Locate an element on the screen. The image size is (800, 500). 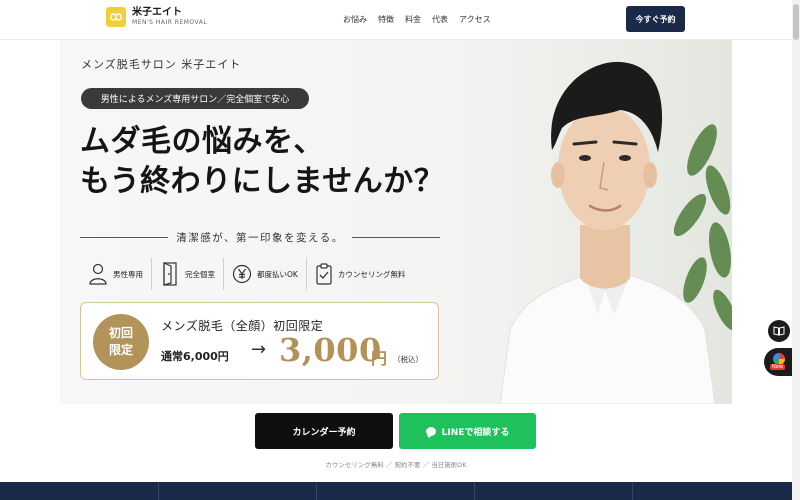
feature-item: カウンセリング無料 is located at coordinates (360, 274).